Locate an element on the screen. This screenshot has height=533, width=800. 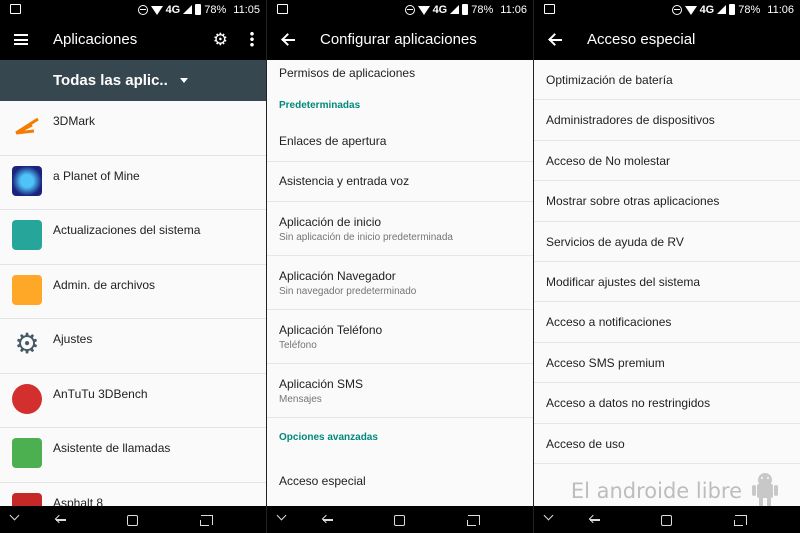
settings-item: Enlaces de apertura is located at coordinates (400, 142).